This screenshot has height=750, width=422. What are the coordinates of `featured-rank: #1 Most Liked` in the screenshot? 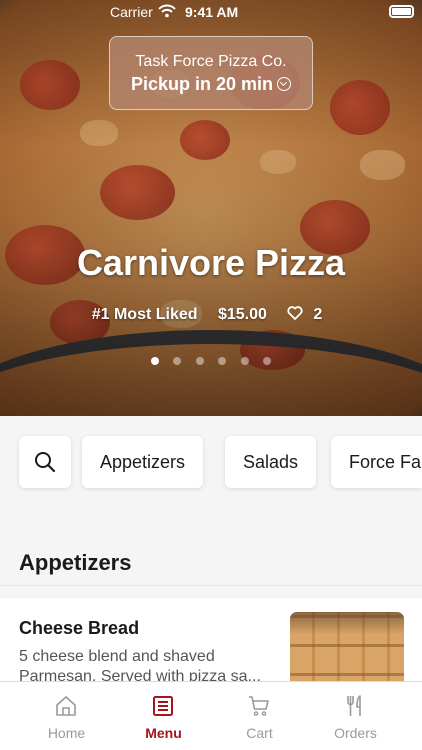 It's located at (144, 314).